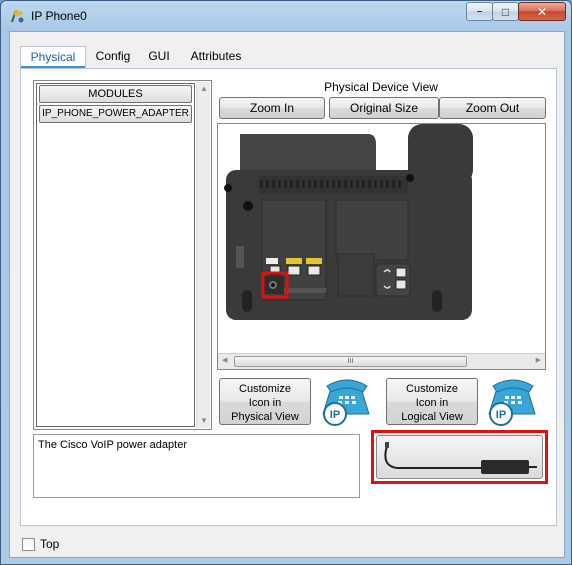 Image resolution: width=572 pixels, height=565 pixels. Describe the element at coordinates (538, 360) in the screenshot. I see `scroll-right-icon: ▶` at that location.